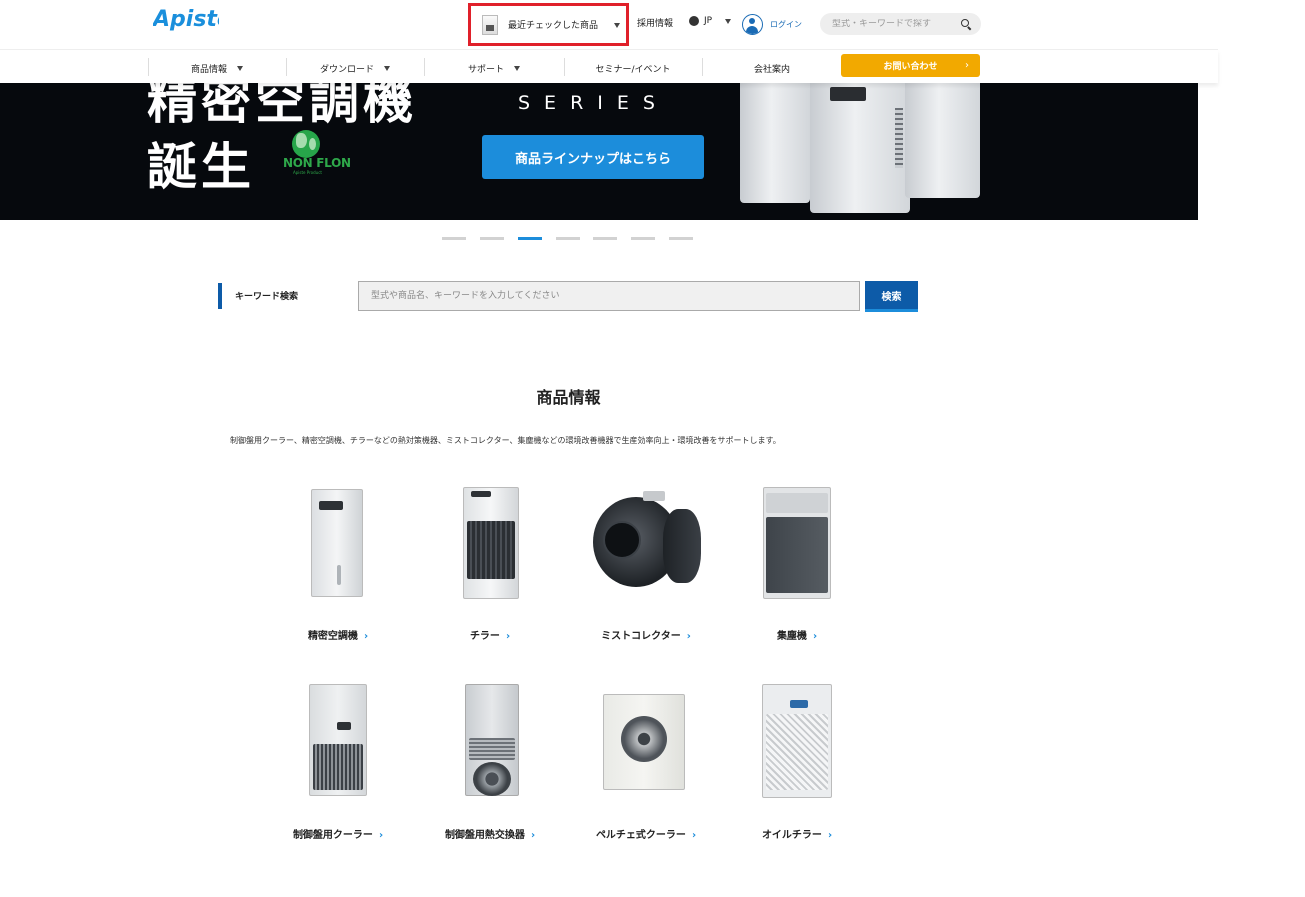 This screenshot has width=1305, height=897. I want to click on recruit-link: 採用情報, so click(655, 22).